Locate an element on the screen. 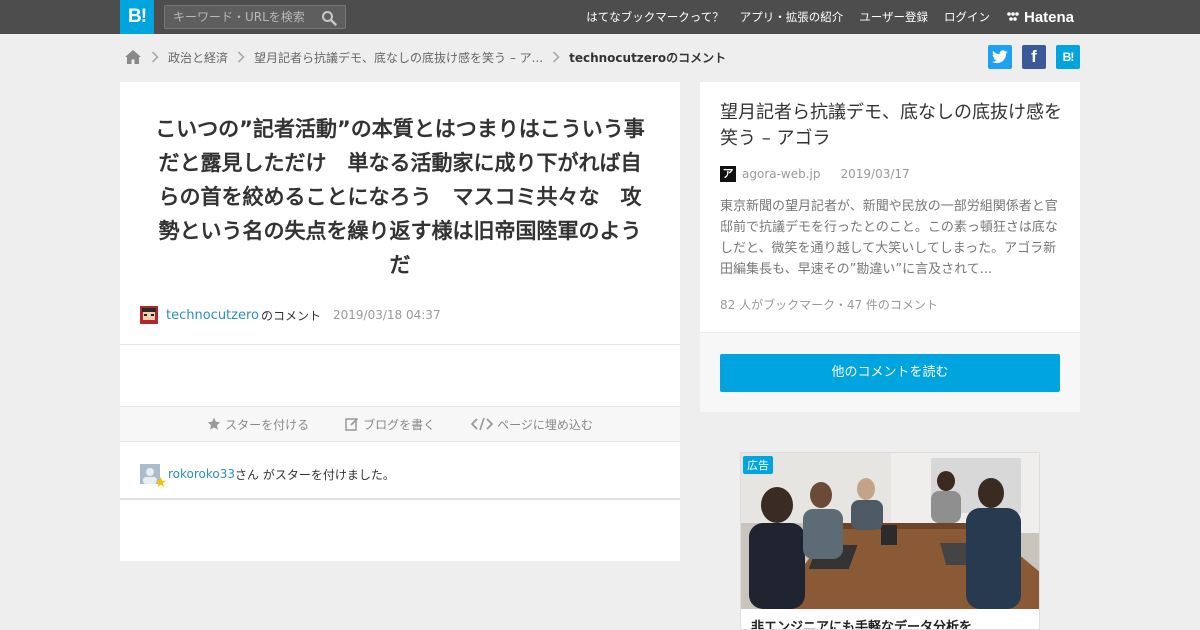 The width and height of the screenshot is (1200, 630). entry-meta: ア agora-web.jp 2019/03/17 is located at coordinates (815, 174).